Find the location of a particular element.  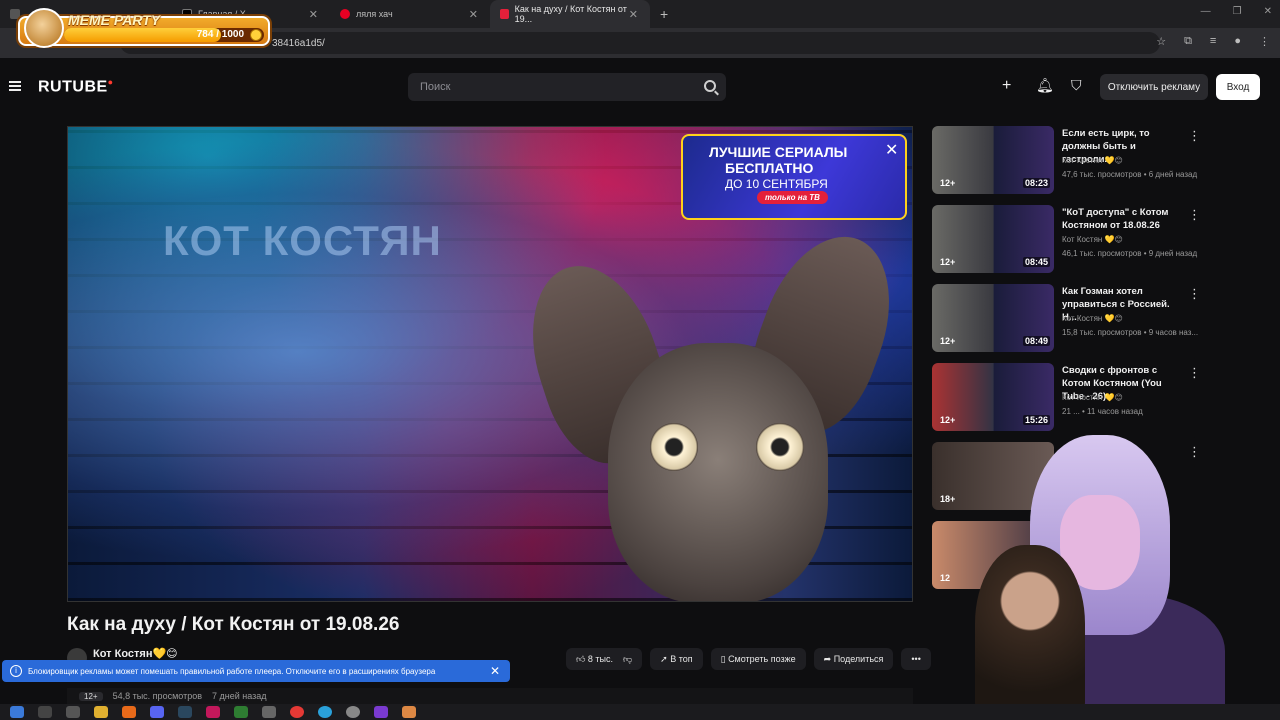

rocket-icon: ➚ is located at coordinates (665, 658).